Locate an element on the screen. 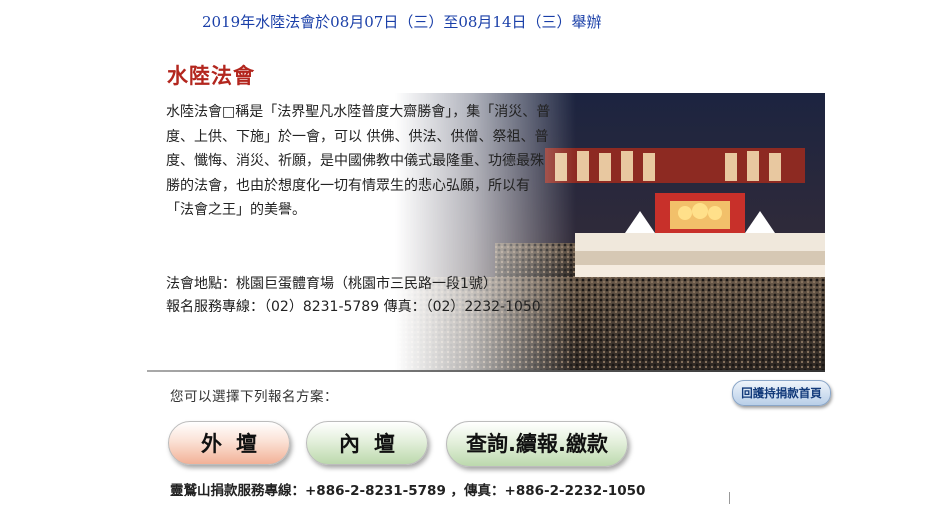 Image resolution: width=949 pixels, height=510 pixels. hotline-label: 靈鷲山捐款服務專線： is located at coordinates (237, 491).